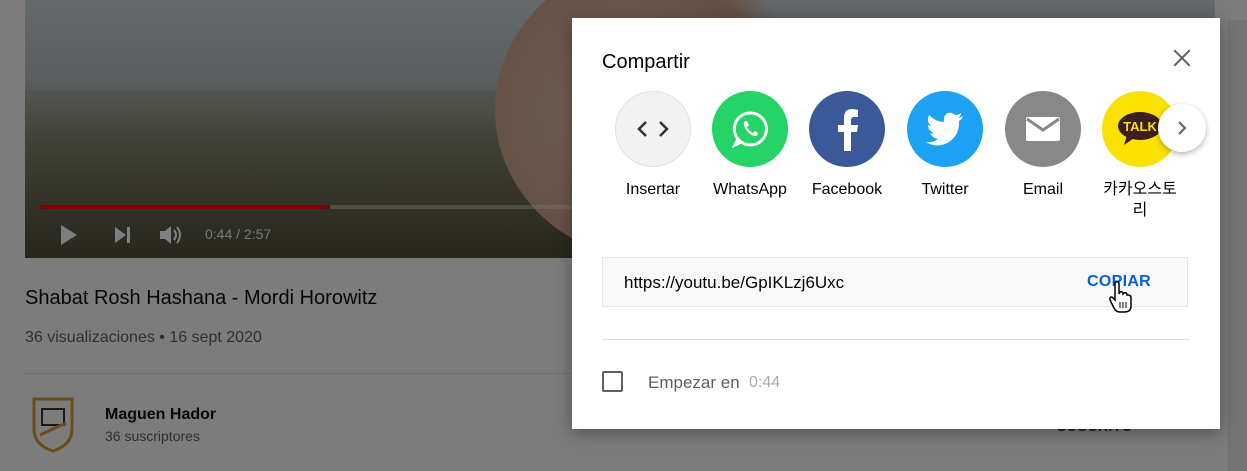  What do you see at coordinates (612, 381) in the screenshot?
I see `start-at-checkbox` at bounding box center [612, 381].